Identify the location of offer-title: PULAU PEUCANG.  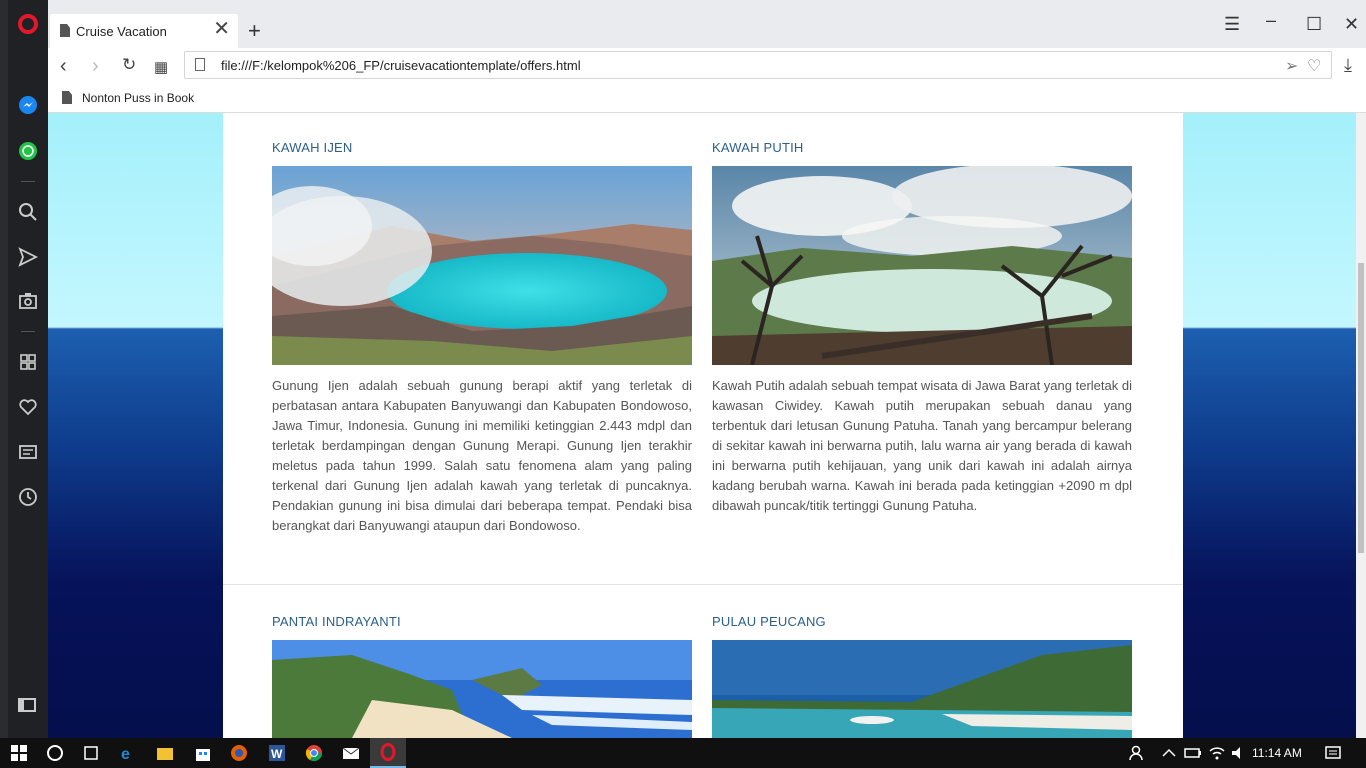
(769, 621).